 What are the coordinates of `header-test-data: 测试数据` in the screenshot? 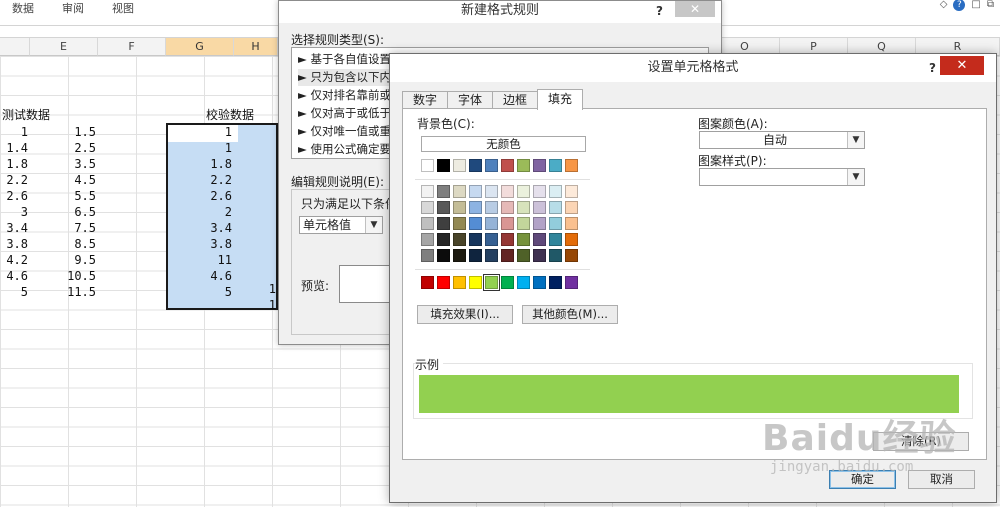 It's located at (26, 115).